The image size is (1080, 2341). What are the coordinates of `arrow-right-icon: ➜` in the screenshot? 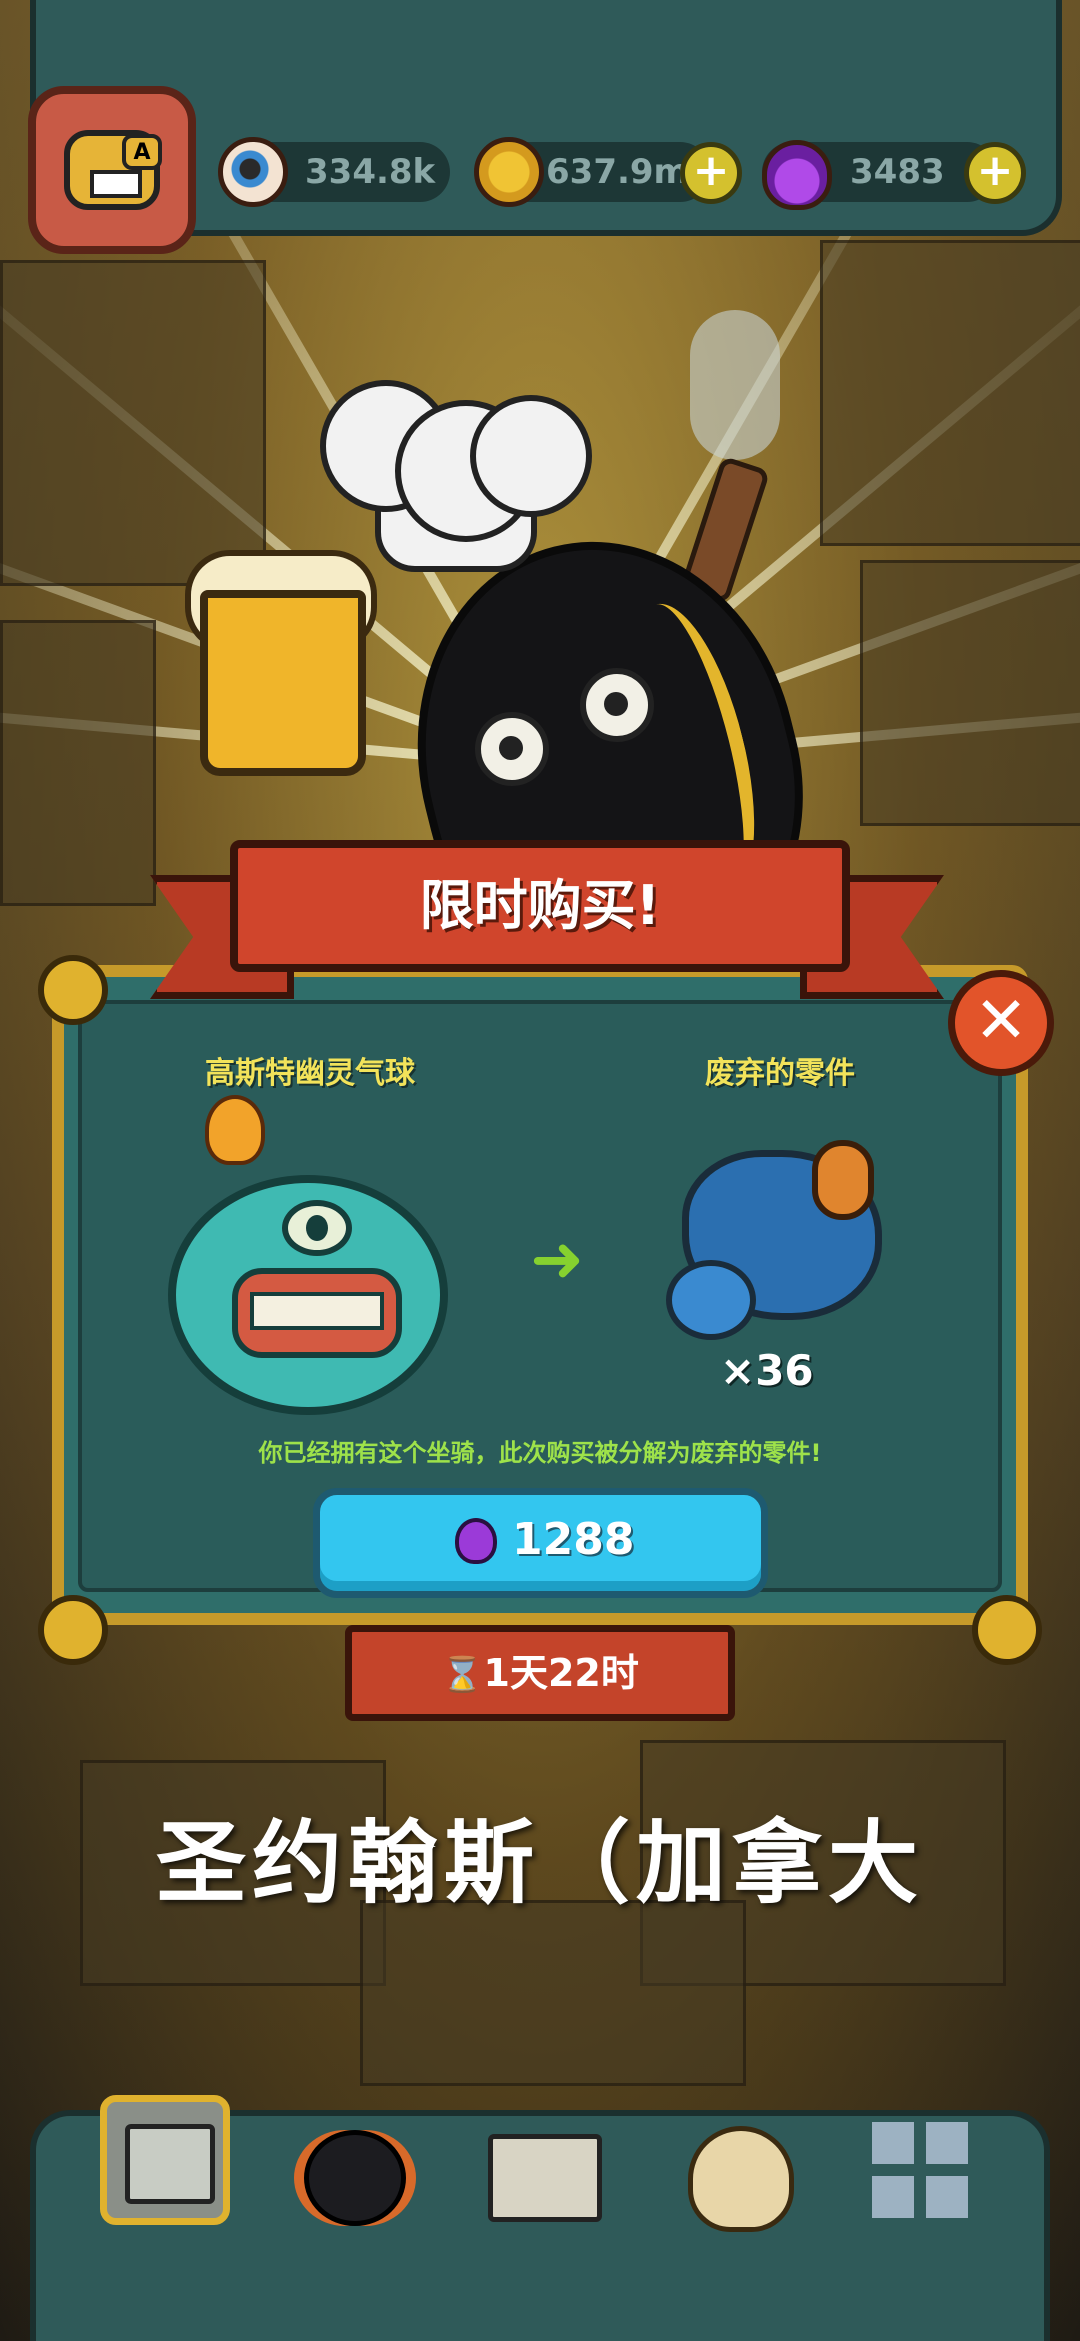 It's located at (557, 1260).